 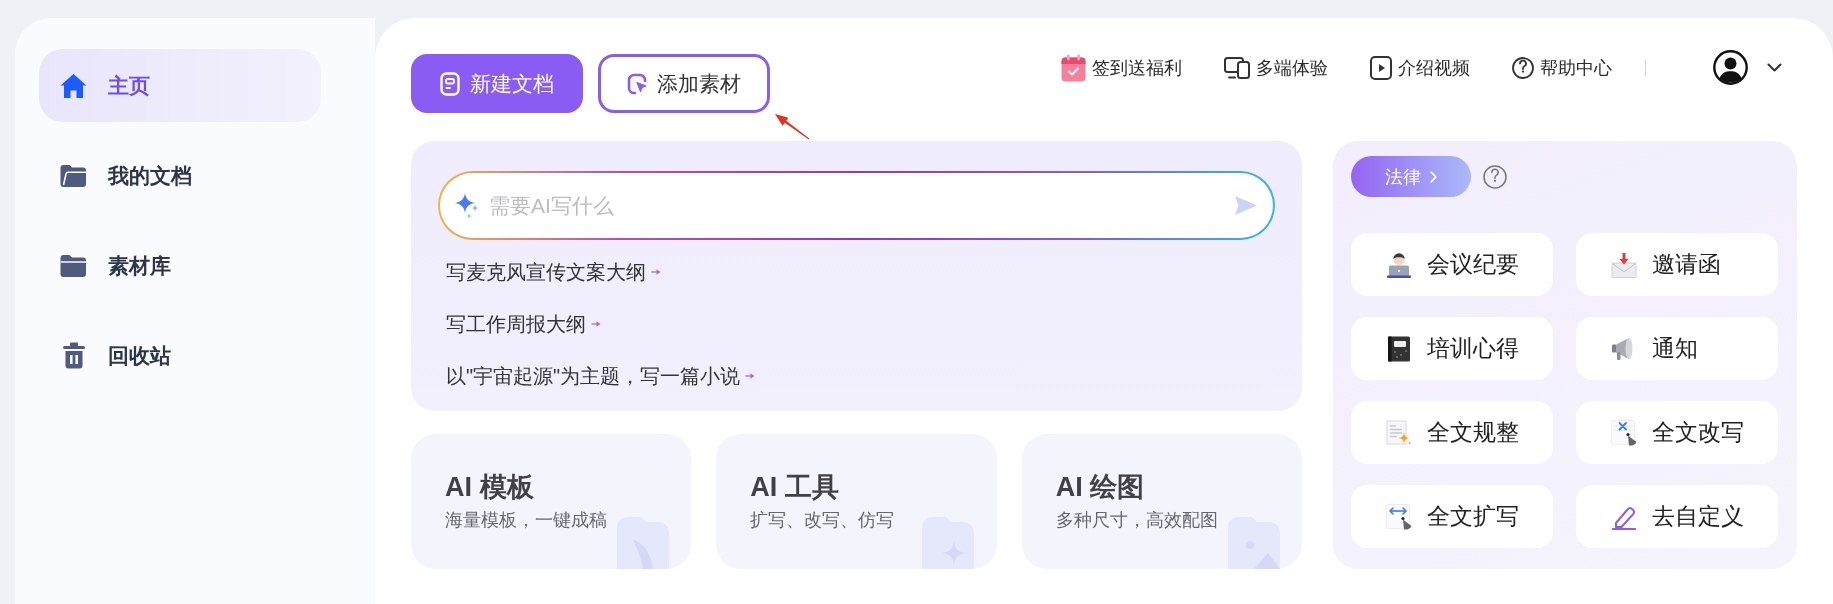 What do you see at coordinates (73, 85) in the screenshot?
I see `home-icon` at bounding box center [73, 85].